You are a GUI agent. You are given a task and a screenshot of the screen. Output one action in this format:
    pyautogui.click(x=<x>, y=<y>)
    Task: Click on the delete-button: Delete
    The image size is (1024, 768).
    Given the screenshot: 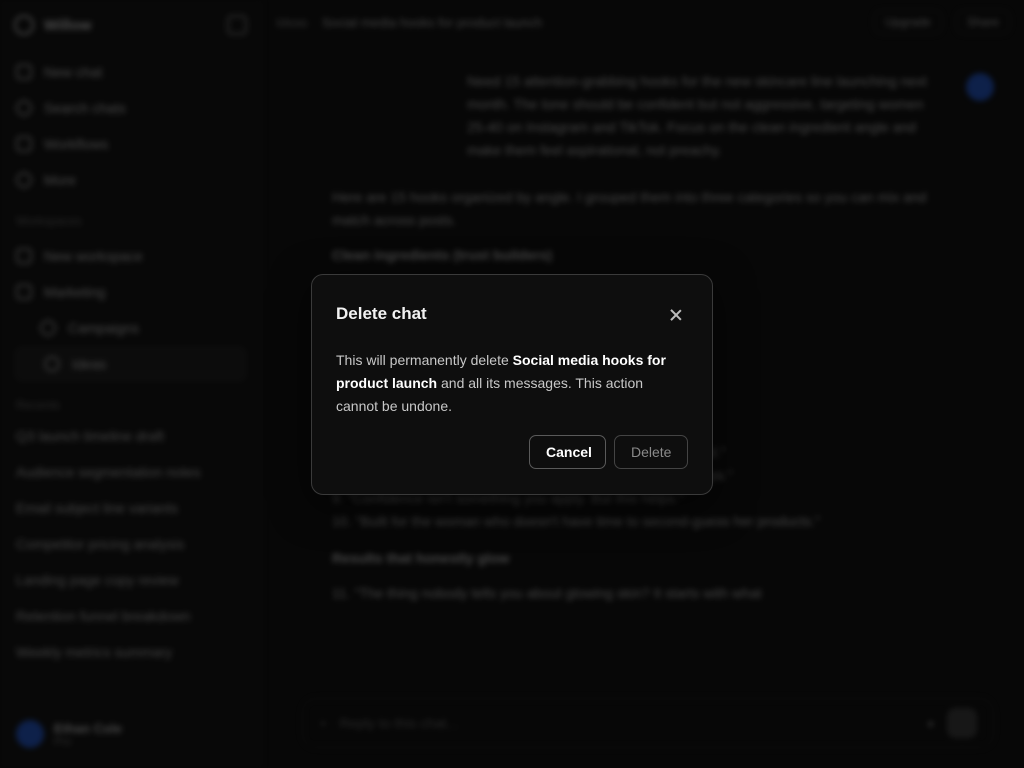 What is the action you would take?
    pyautogui.click(x=651, y=452)
    